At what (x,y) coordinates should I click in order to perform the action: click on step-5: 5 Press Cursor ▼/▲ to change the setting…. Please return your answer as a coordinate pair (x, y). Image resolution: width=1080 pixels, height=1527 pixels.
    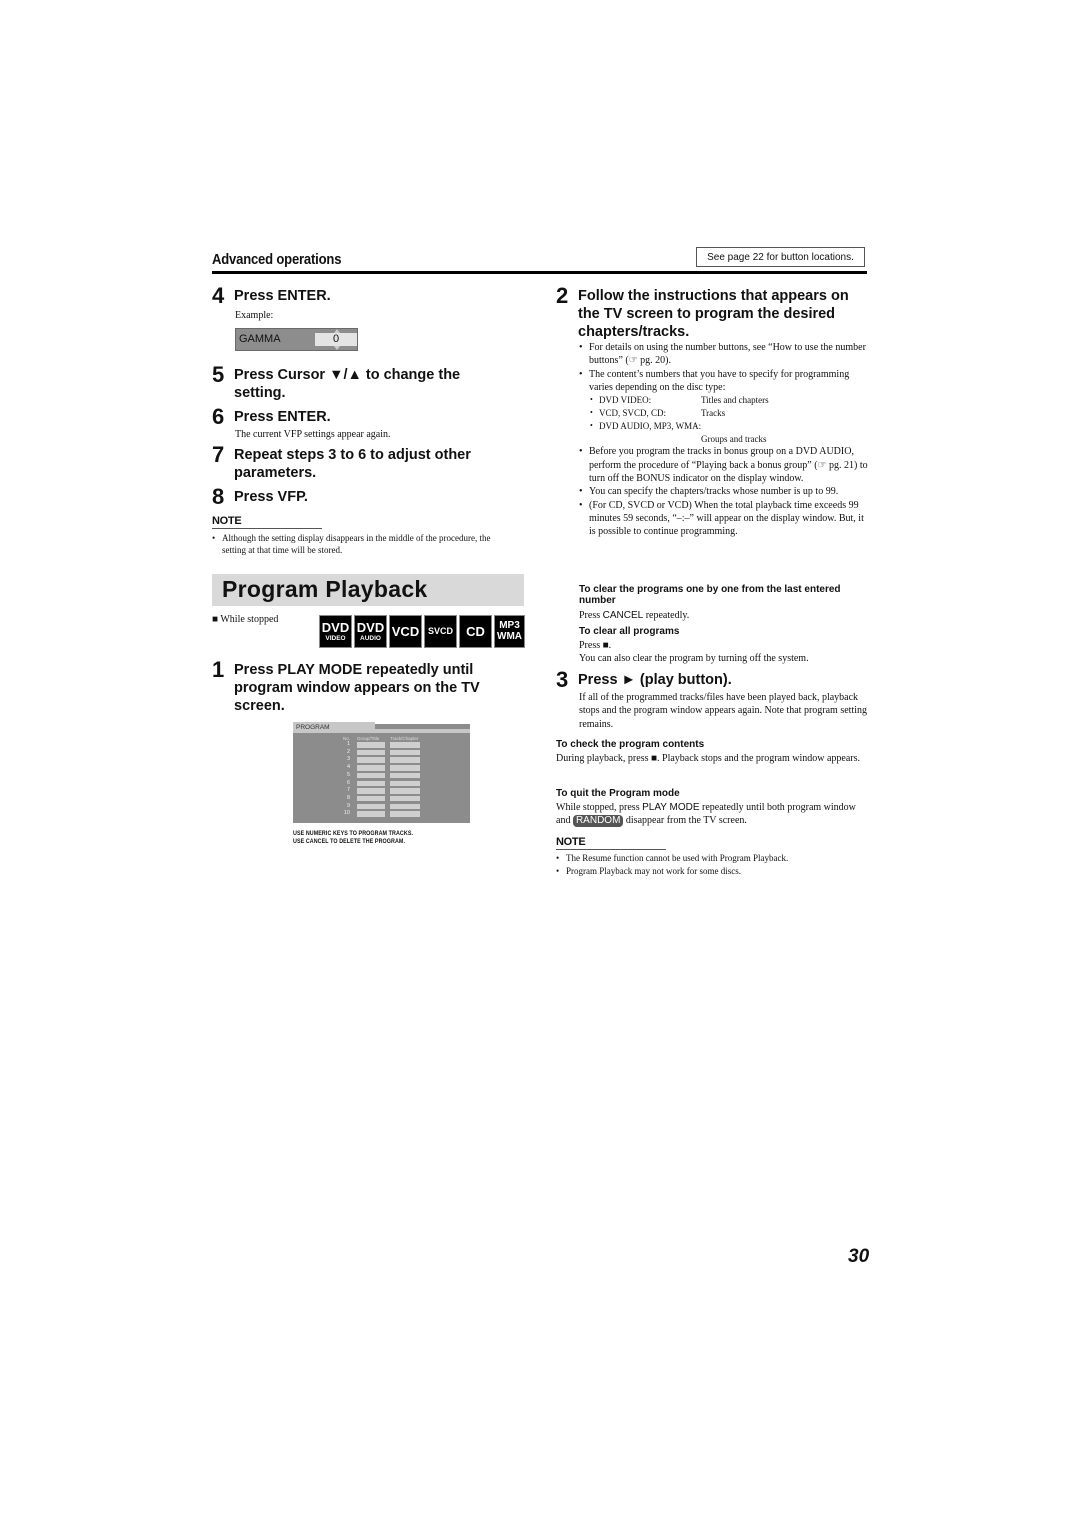
    Looking at the image, I should click on (357, 382).